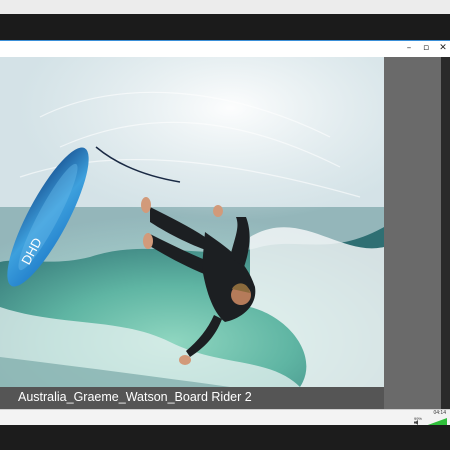 This screenshot has width=450, height=450. Describe the element at coordinates (225, 27) in the screenshot. I see `screen-top-bar` at that location.